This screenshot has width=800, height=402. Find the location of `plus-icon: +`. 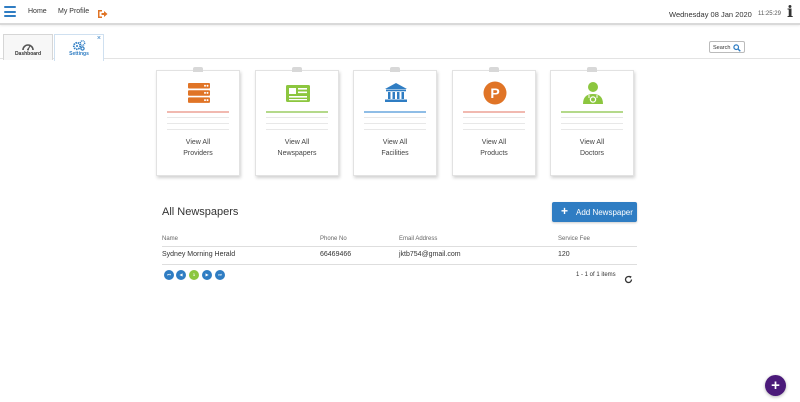

plus-icon: + is located at coordinates (565, 211).